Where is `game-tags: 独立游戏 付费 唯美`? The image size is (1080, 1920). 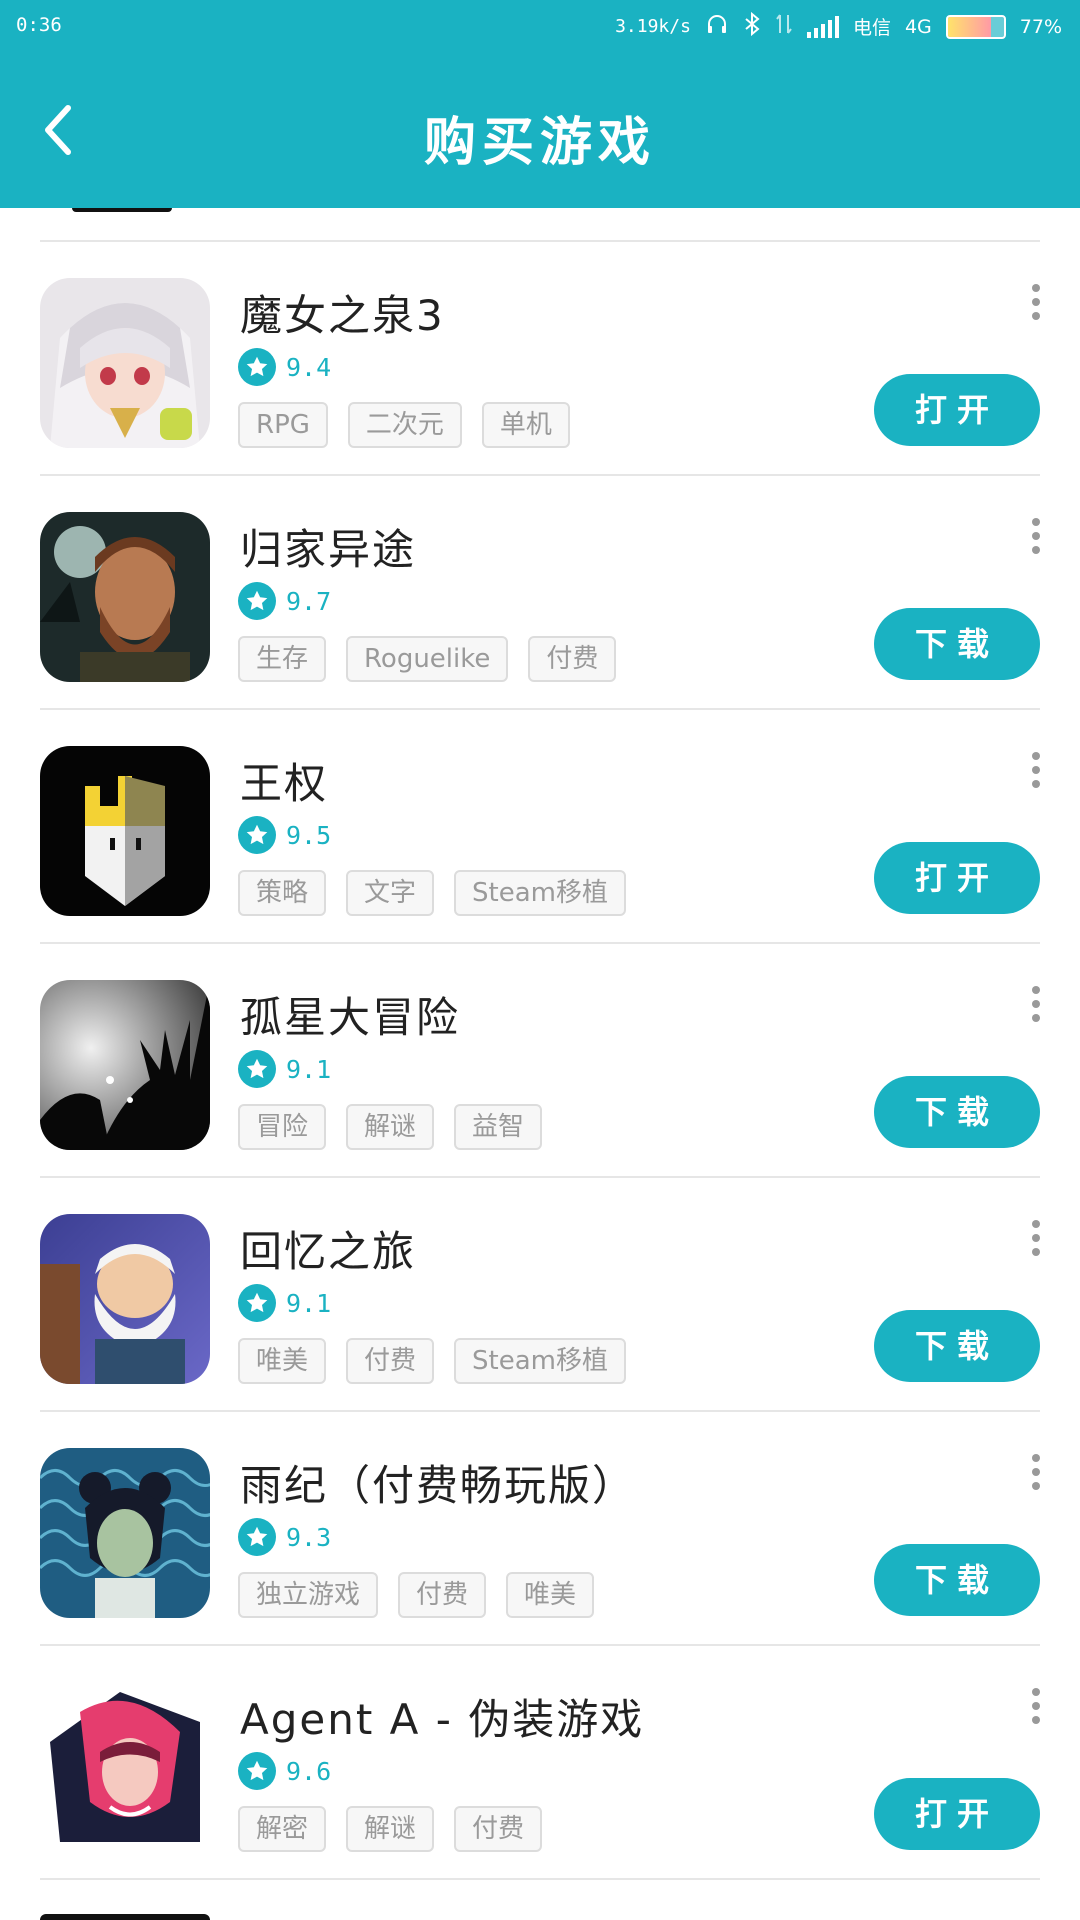
game-tags: 独立游戏 付费 唯美 is located at coordinates (416, 1595).